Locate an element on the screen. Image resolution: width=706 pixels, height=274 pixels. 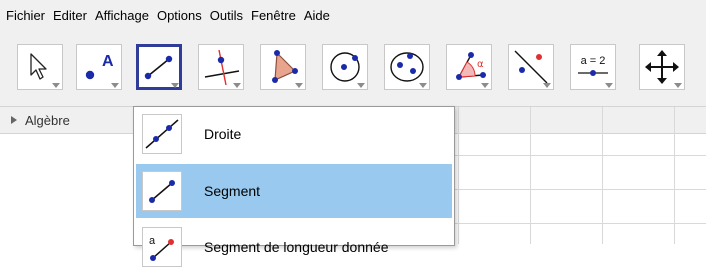
dropdown-item-label: Segment is located at coordinates (232, 191).